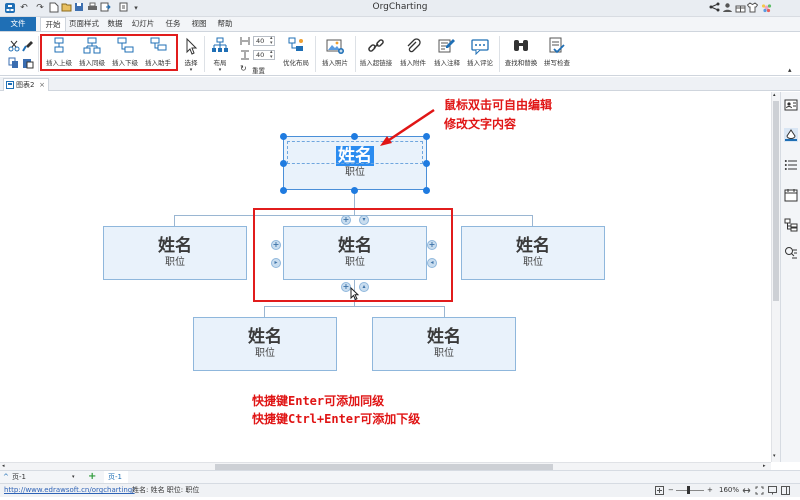  I want to click on presentation-icon, so click(772, 492).